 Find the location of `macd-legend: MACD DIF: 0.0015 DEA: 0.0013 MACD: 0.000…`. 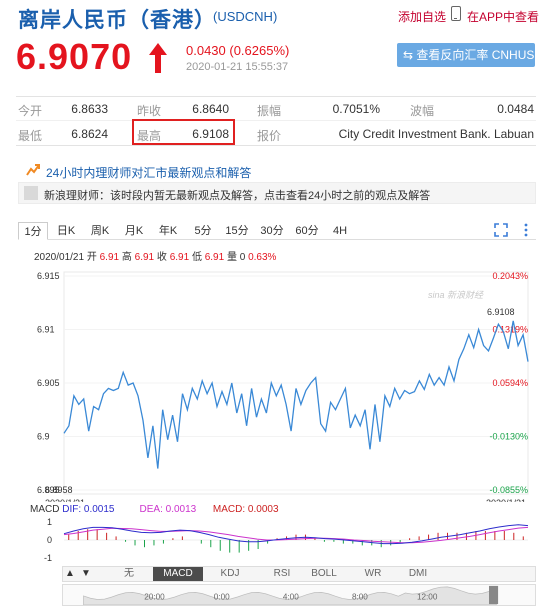

macd-legend: MACD DIF: 0.0015 DEA: 0.0013 MACD: 0.000… is located at coordinates (154, 509).